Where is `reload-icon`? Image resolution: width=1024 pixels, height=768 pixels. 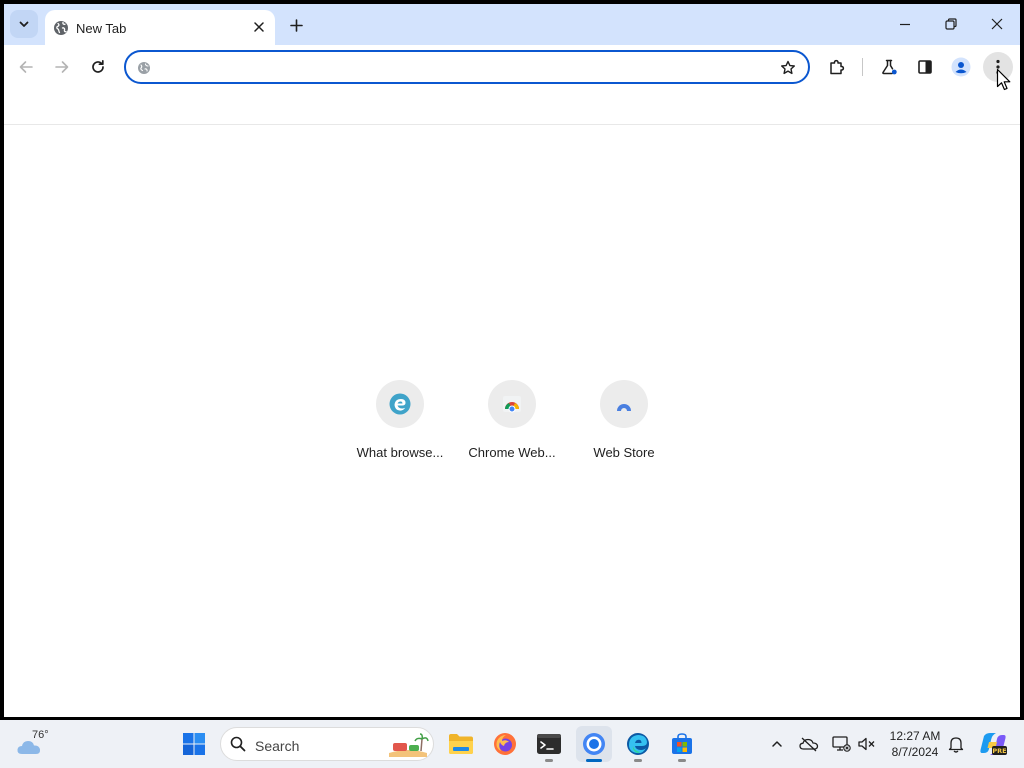 reload-icon is located at coordinates (98, 66).